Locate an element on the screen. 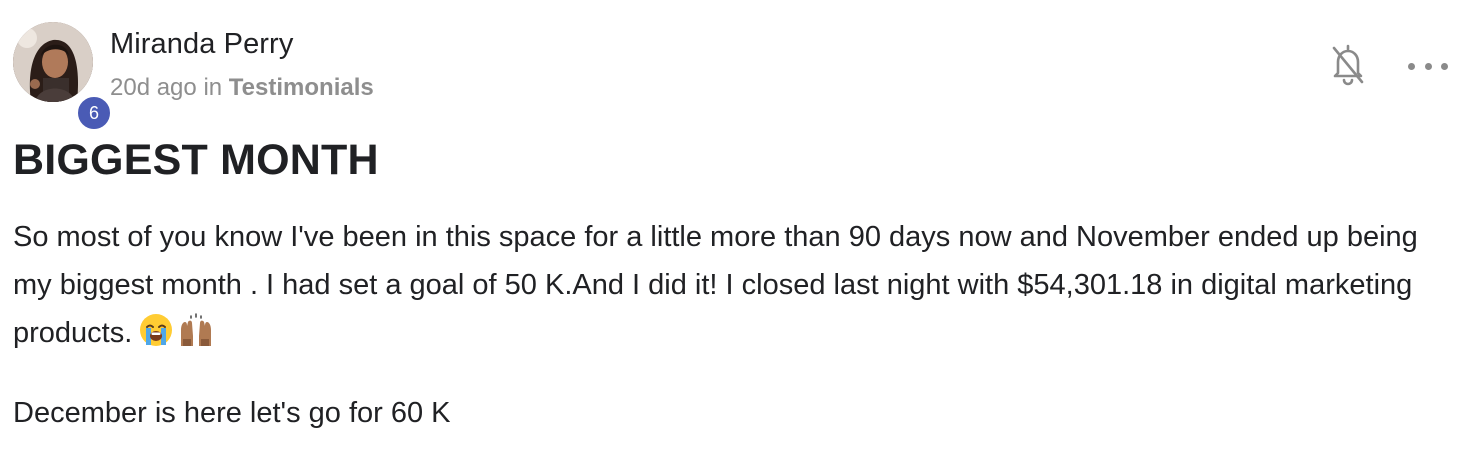 This screenshot has width=1458, height=464. avatar-container: 6 is located at coordinates (63, 77).